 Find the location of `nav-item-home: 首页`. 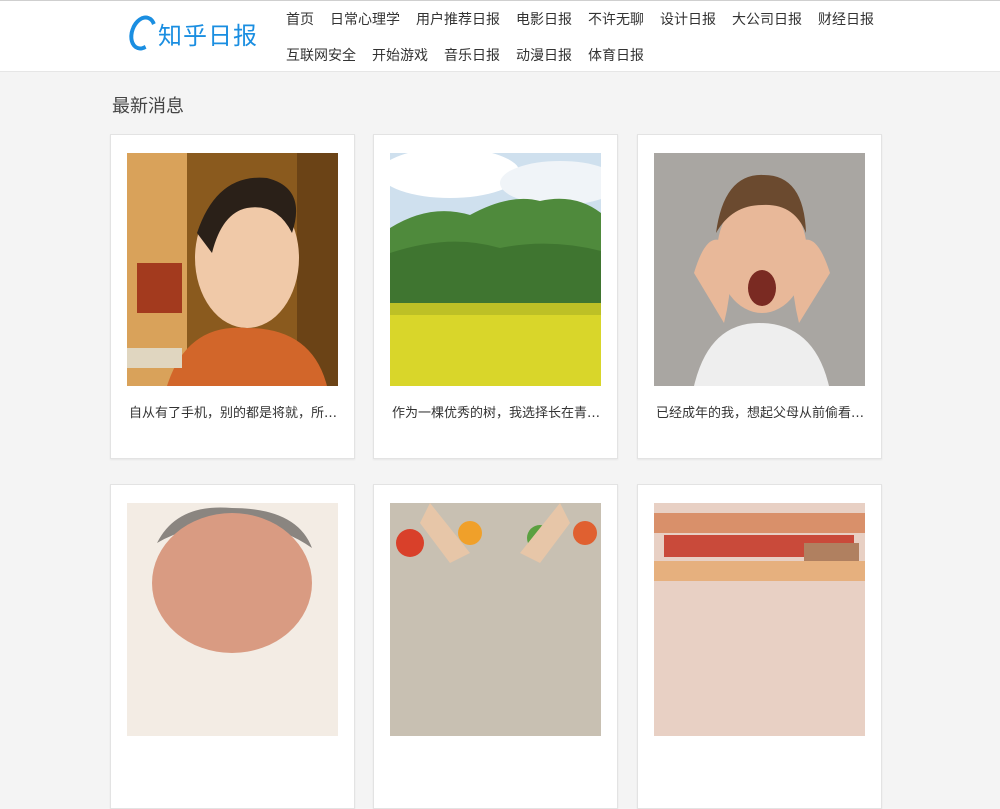

nav-item-home: 首页 is located at coordinates (300, 19).